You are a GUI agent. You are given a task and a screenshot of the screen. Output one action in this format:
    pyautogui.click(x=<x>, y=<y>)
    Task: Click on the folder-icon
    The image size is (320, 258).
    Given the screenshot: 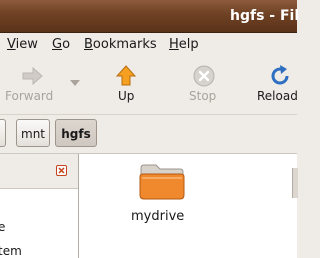 What is the action you would take?
    pyautogui.click(x=162, y=182)
    